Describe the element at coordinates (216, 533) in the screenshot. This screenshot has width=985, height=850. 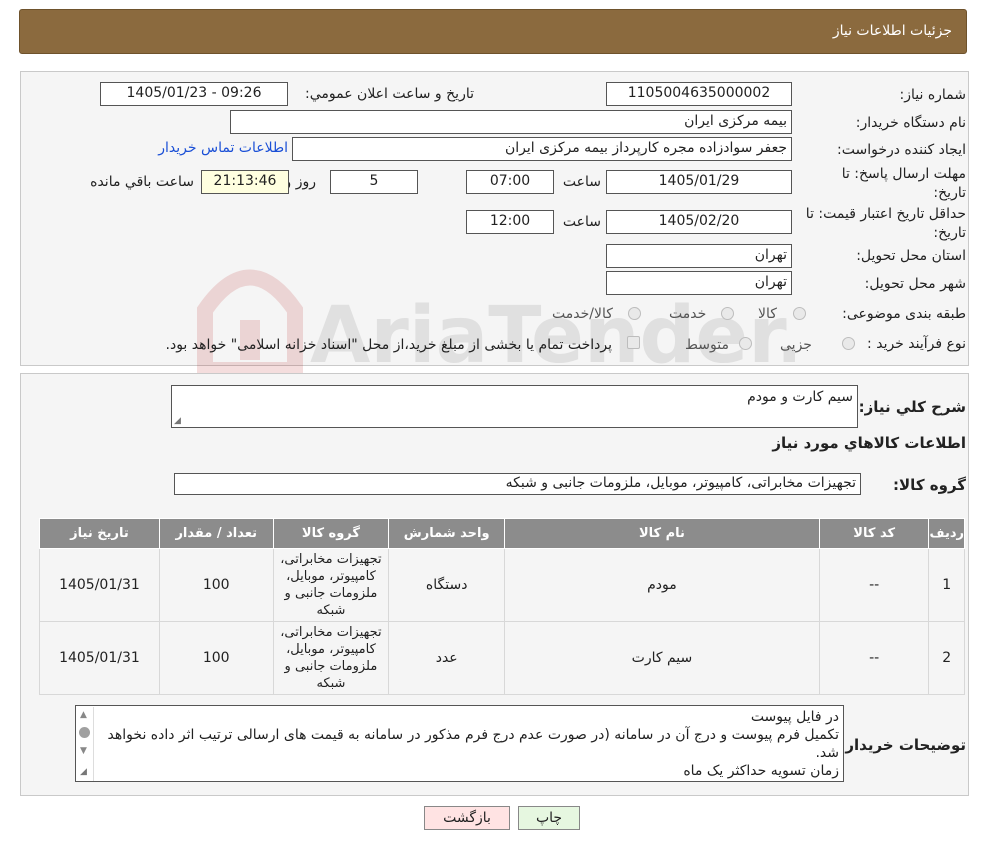
I see `col-header-quantity: تعداد / مقدار` at that location.